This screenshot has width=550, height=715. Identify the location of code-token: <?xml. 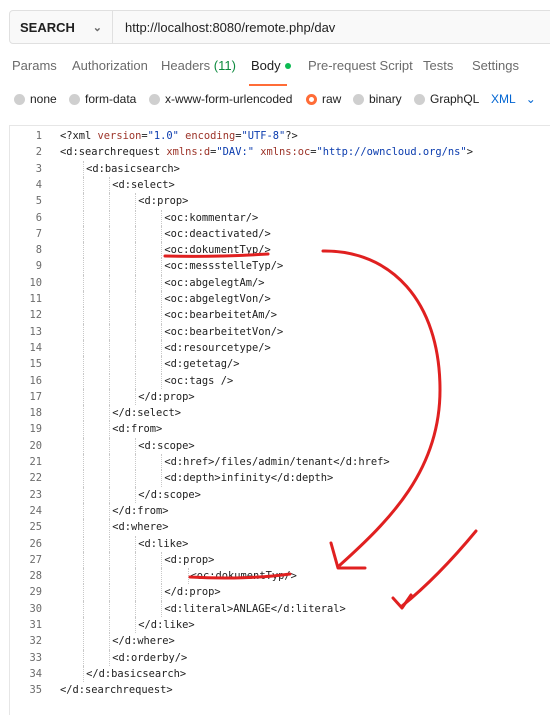
(79, 136).